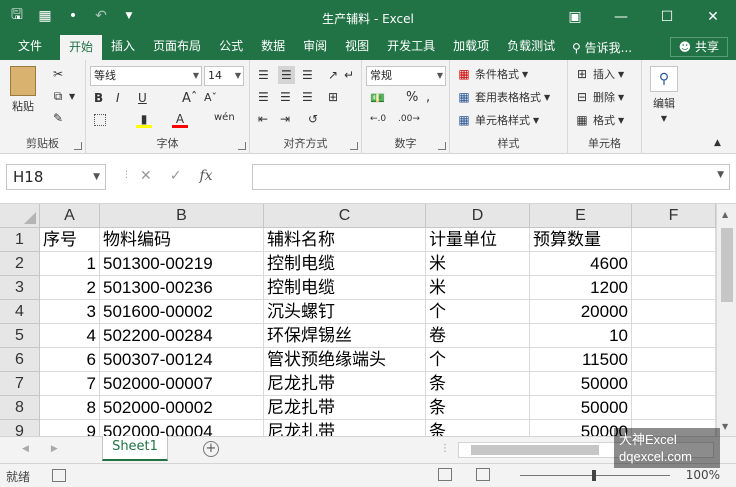 The image size is (736, 487). Describe the element at coordinates (445, 474) in the screenshot. I see `normal-view-icon` at that location.